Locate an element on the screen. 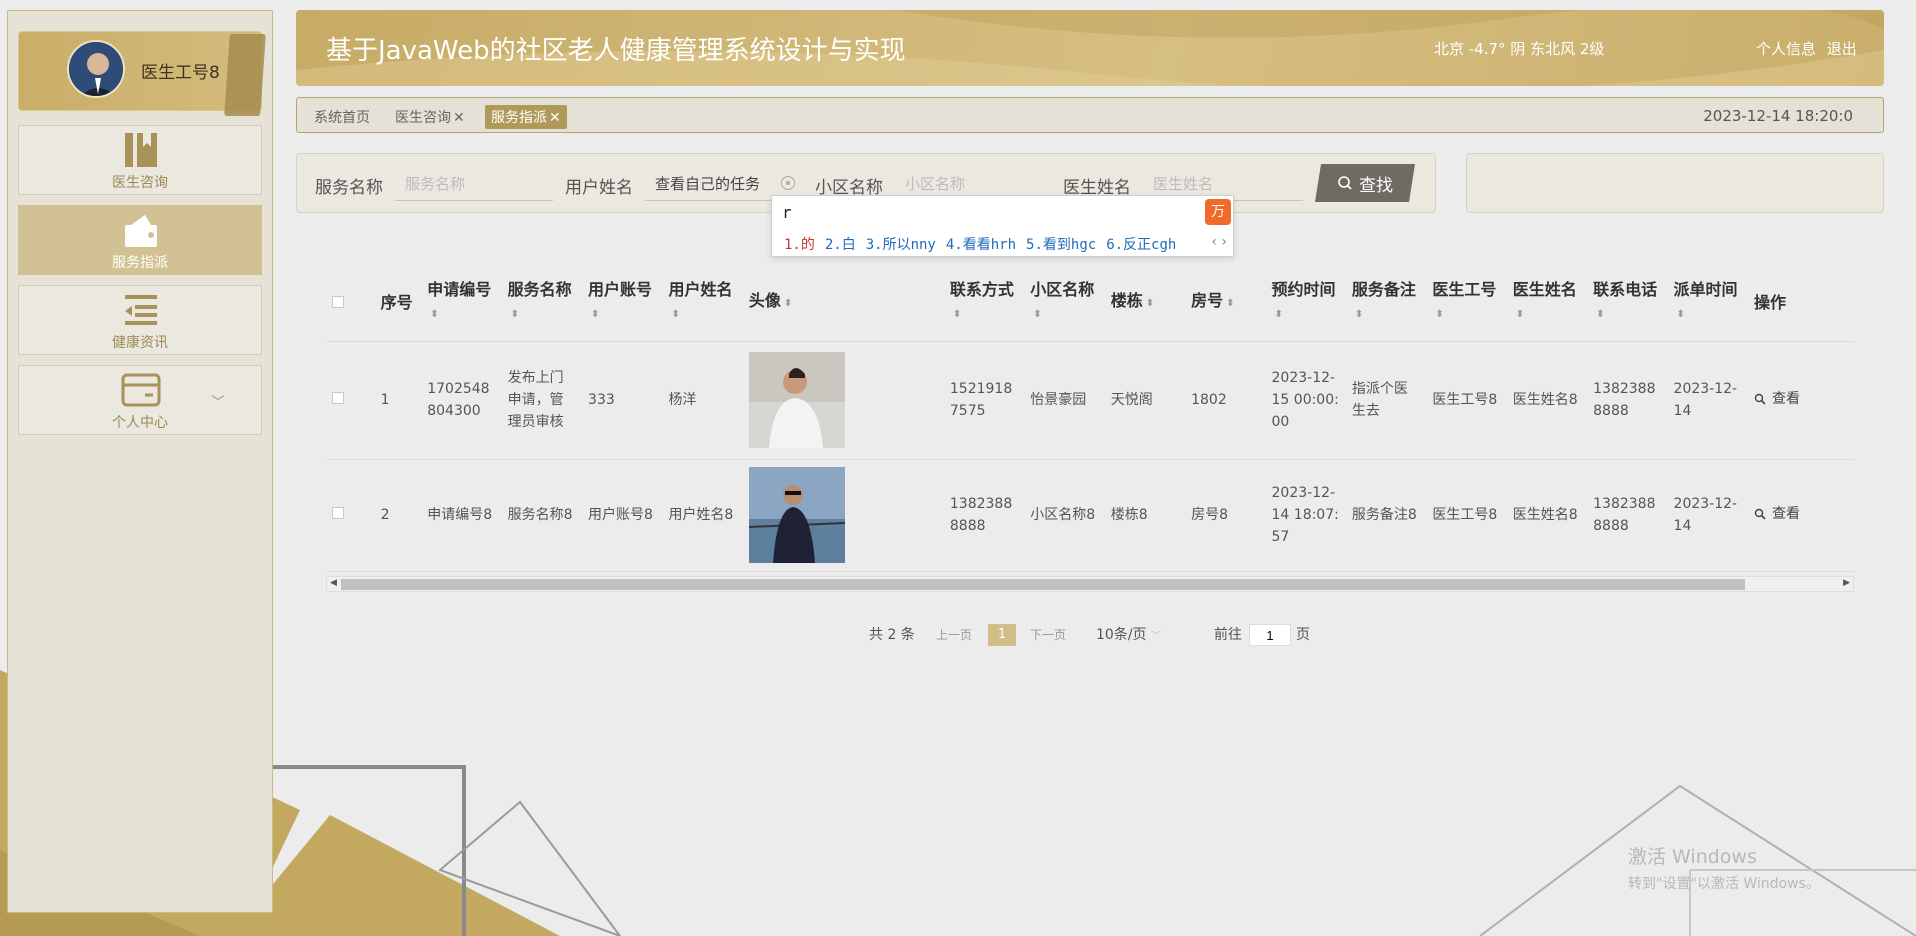  cell-dispatch-time: 2023-12-14 is located at coordinates (1707, 515).